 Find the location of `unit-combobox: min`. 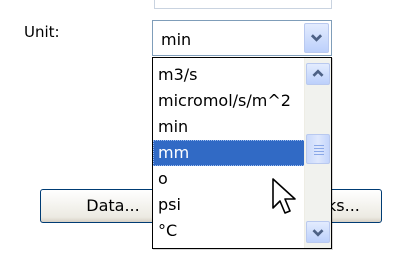

unit-combobox: min is located at coordinates (242, 38).